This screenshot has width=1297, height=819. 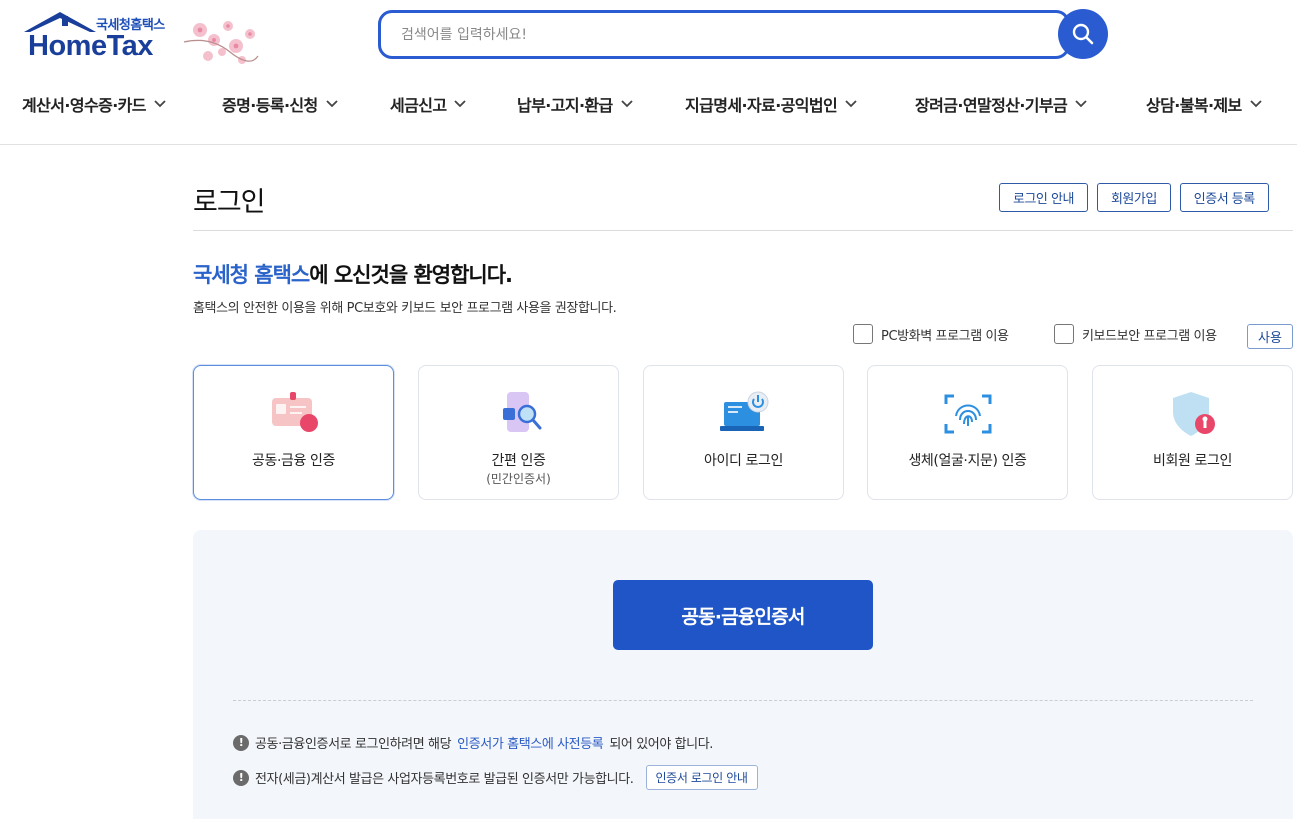 I want to click on nav-item-payment: 납부·고지·환급, so click(x=575, y=104).